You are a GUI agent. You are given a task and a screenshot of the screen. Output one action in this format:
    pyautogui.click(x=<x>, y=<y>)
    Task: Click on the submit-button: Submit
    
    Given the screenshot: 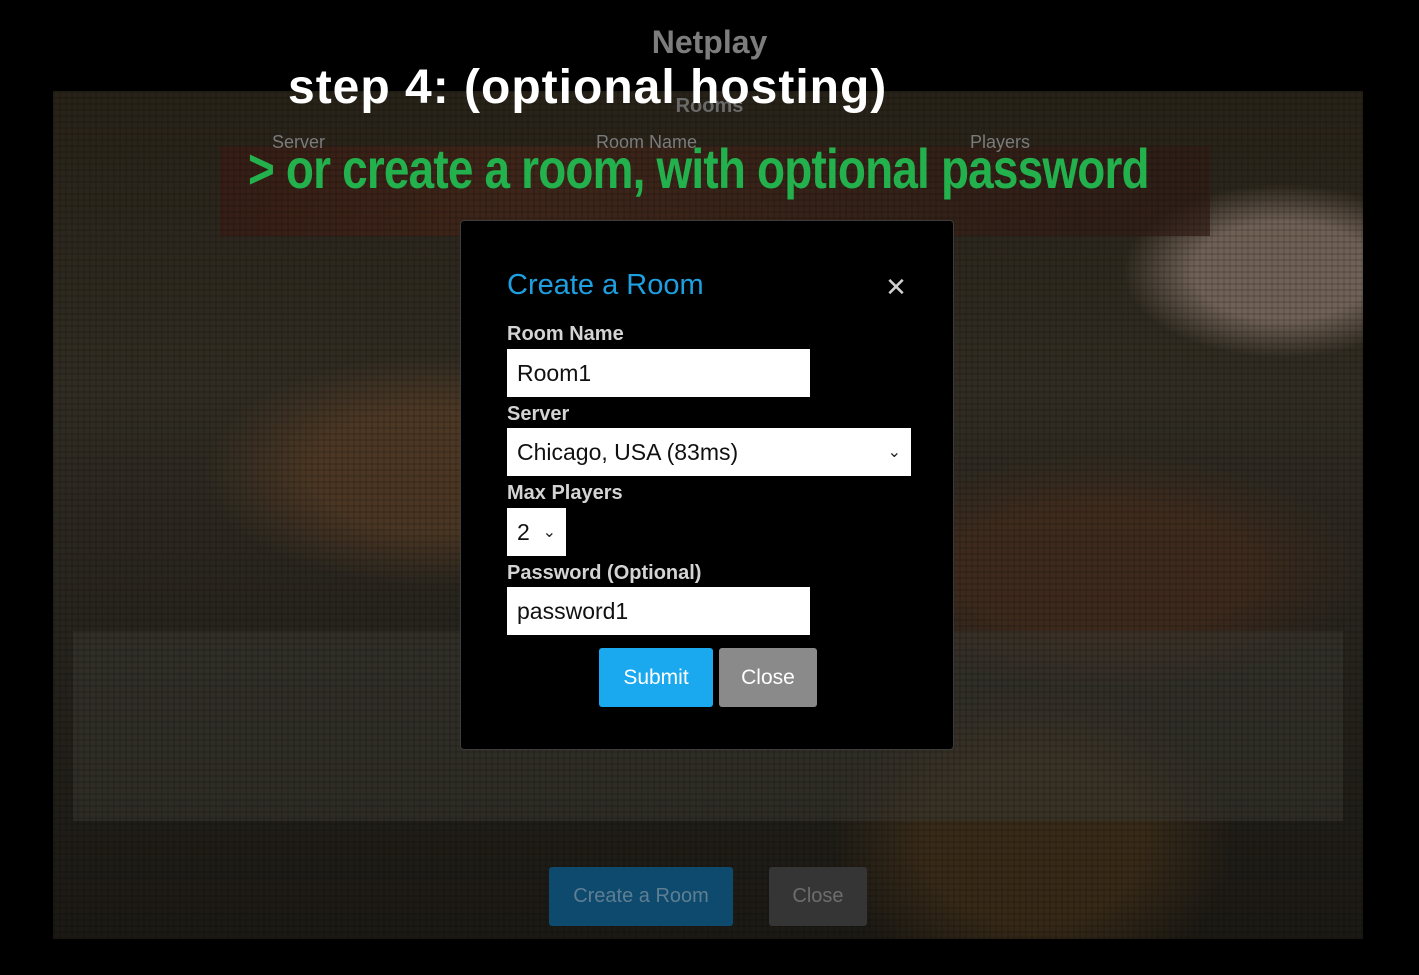 What is the action you would take?
    pyautogui.click(x=656, y=677)
    